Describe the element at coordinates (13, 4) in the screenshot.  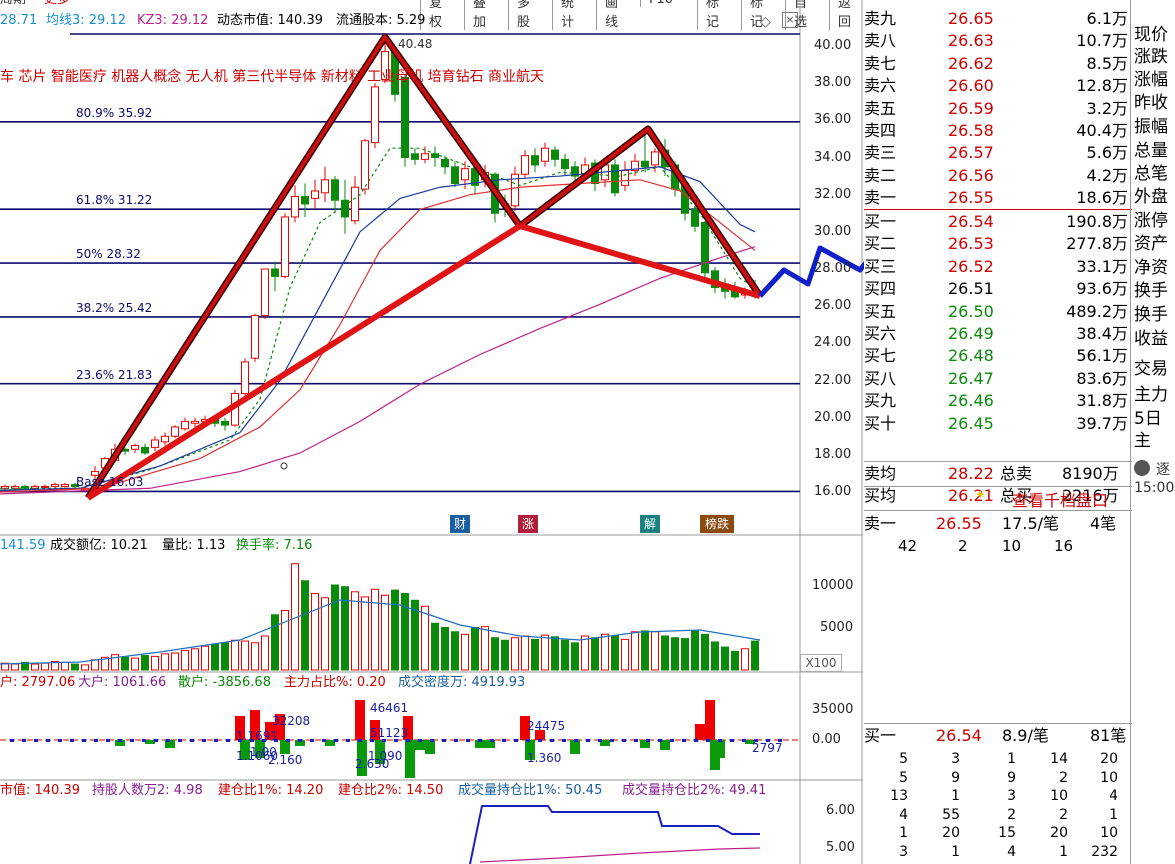
I see `toolbar-tab-period: 周期` at that location.